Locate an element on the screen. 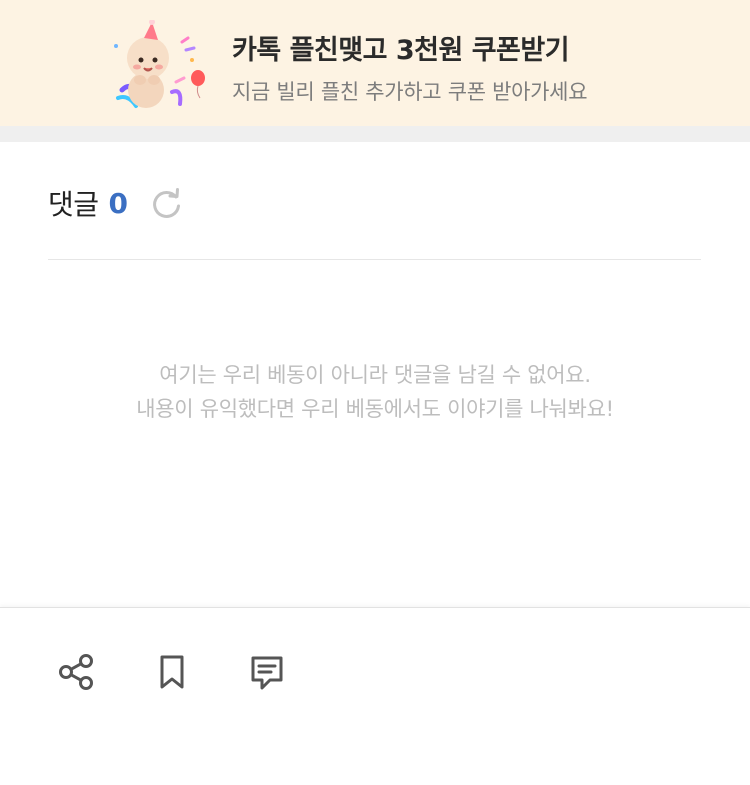 Image resolution: width=750 pixels, height=785 pixels. bookmark-icon is located at coordinates (172, 672).